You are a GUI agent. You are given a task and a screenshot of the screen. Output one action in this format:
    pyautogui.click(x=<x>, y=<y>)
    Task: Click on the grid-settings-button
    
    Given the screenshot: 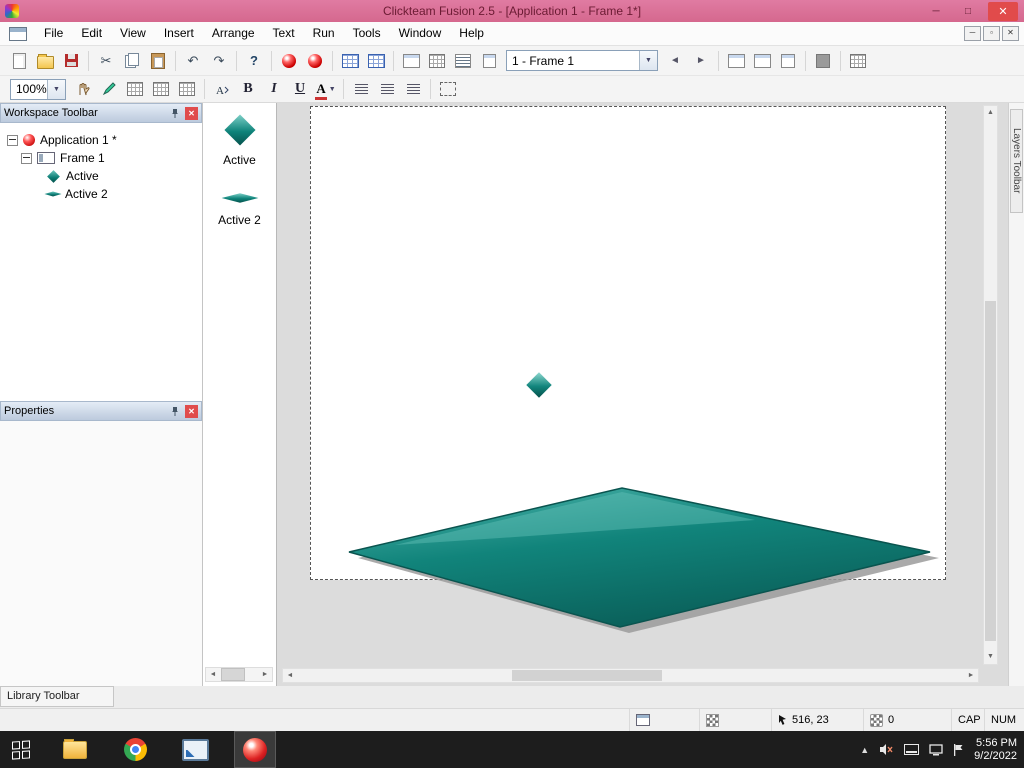 What is the action you would take?
    pyautogui.click(x=187, y=89)
    